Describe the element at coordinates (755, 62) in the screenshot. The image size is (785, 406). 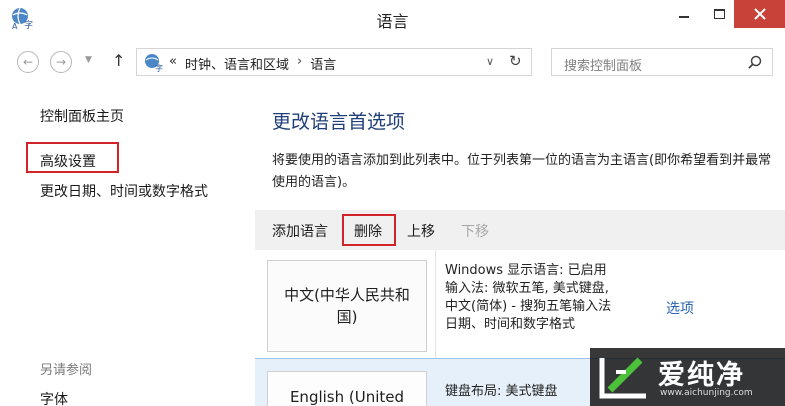
I see `search-icon` at that location.